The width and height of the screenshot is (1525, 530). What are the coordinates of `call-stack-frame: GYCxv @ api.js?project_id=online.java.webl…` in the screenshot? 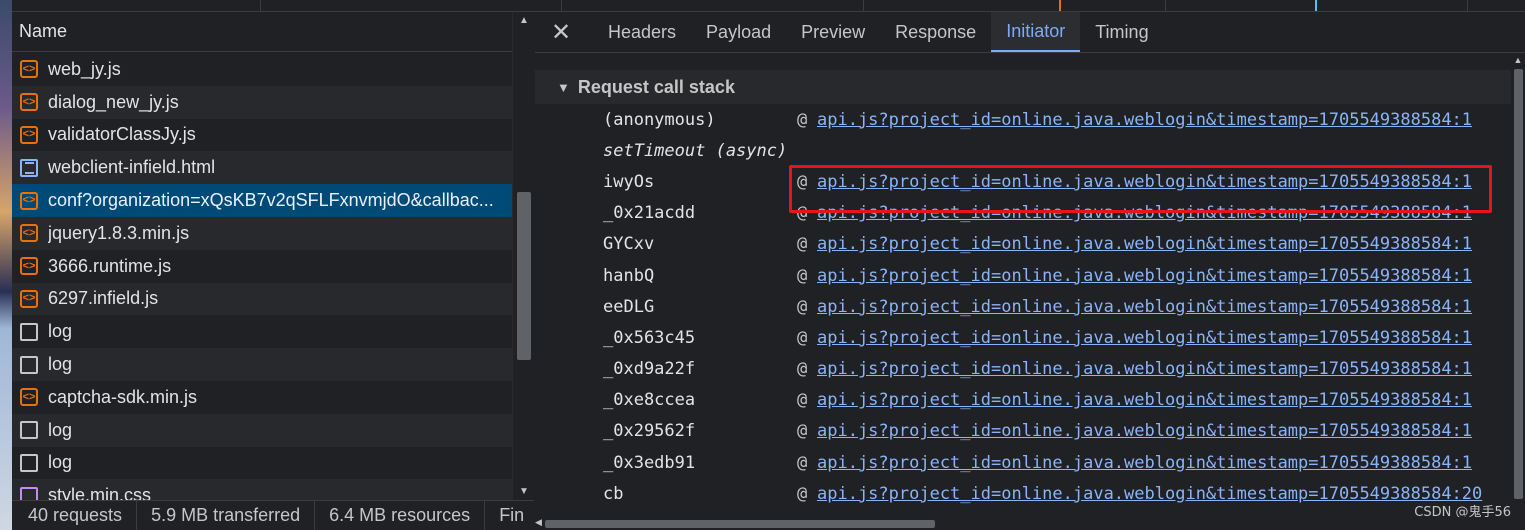 It's located at (1023, 244).